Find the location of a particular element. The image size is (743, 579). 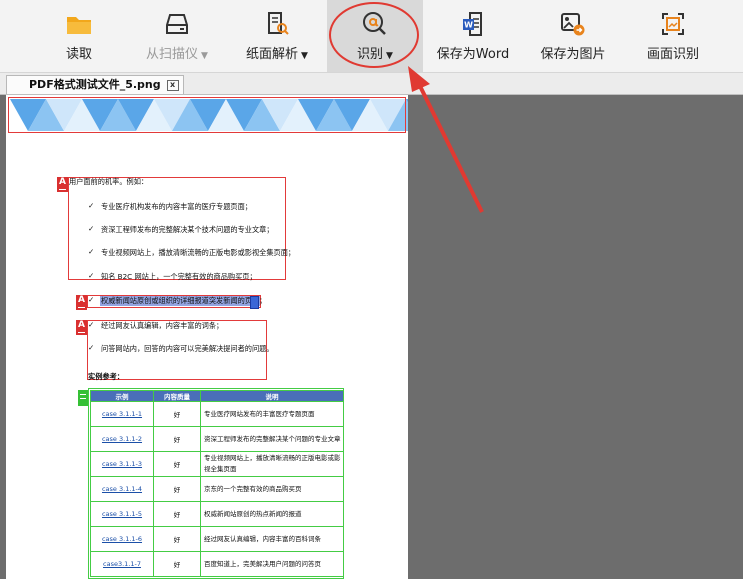

bullet-text: 知名 B2C 网站上，一个完整有效的商品购买页； is located at coordinates (179, 276).